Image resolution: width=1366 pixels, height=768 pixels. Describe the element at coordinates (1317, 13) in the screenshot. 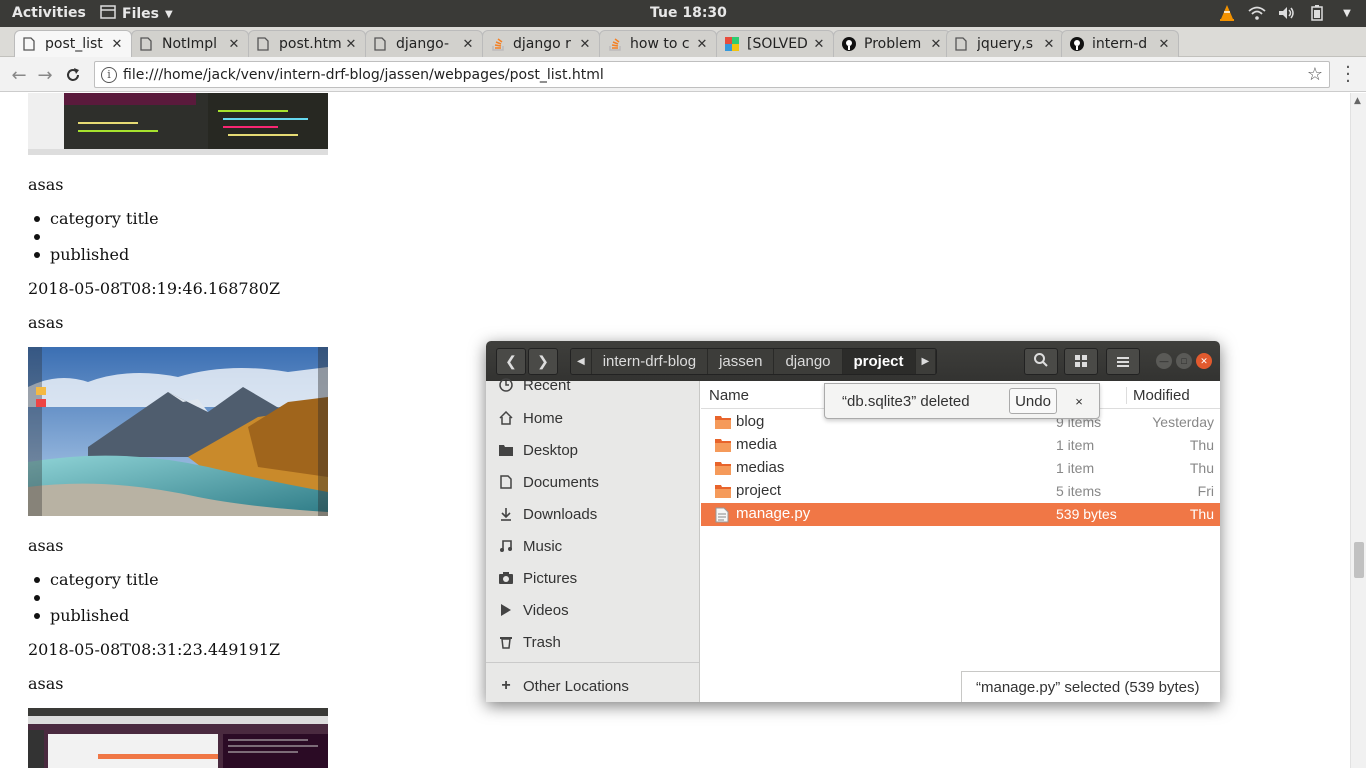

I see `battery-icon` at that location.